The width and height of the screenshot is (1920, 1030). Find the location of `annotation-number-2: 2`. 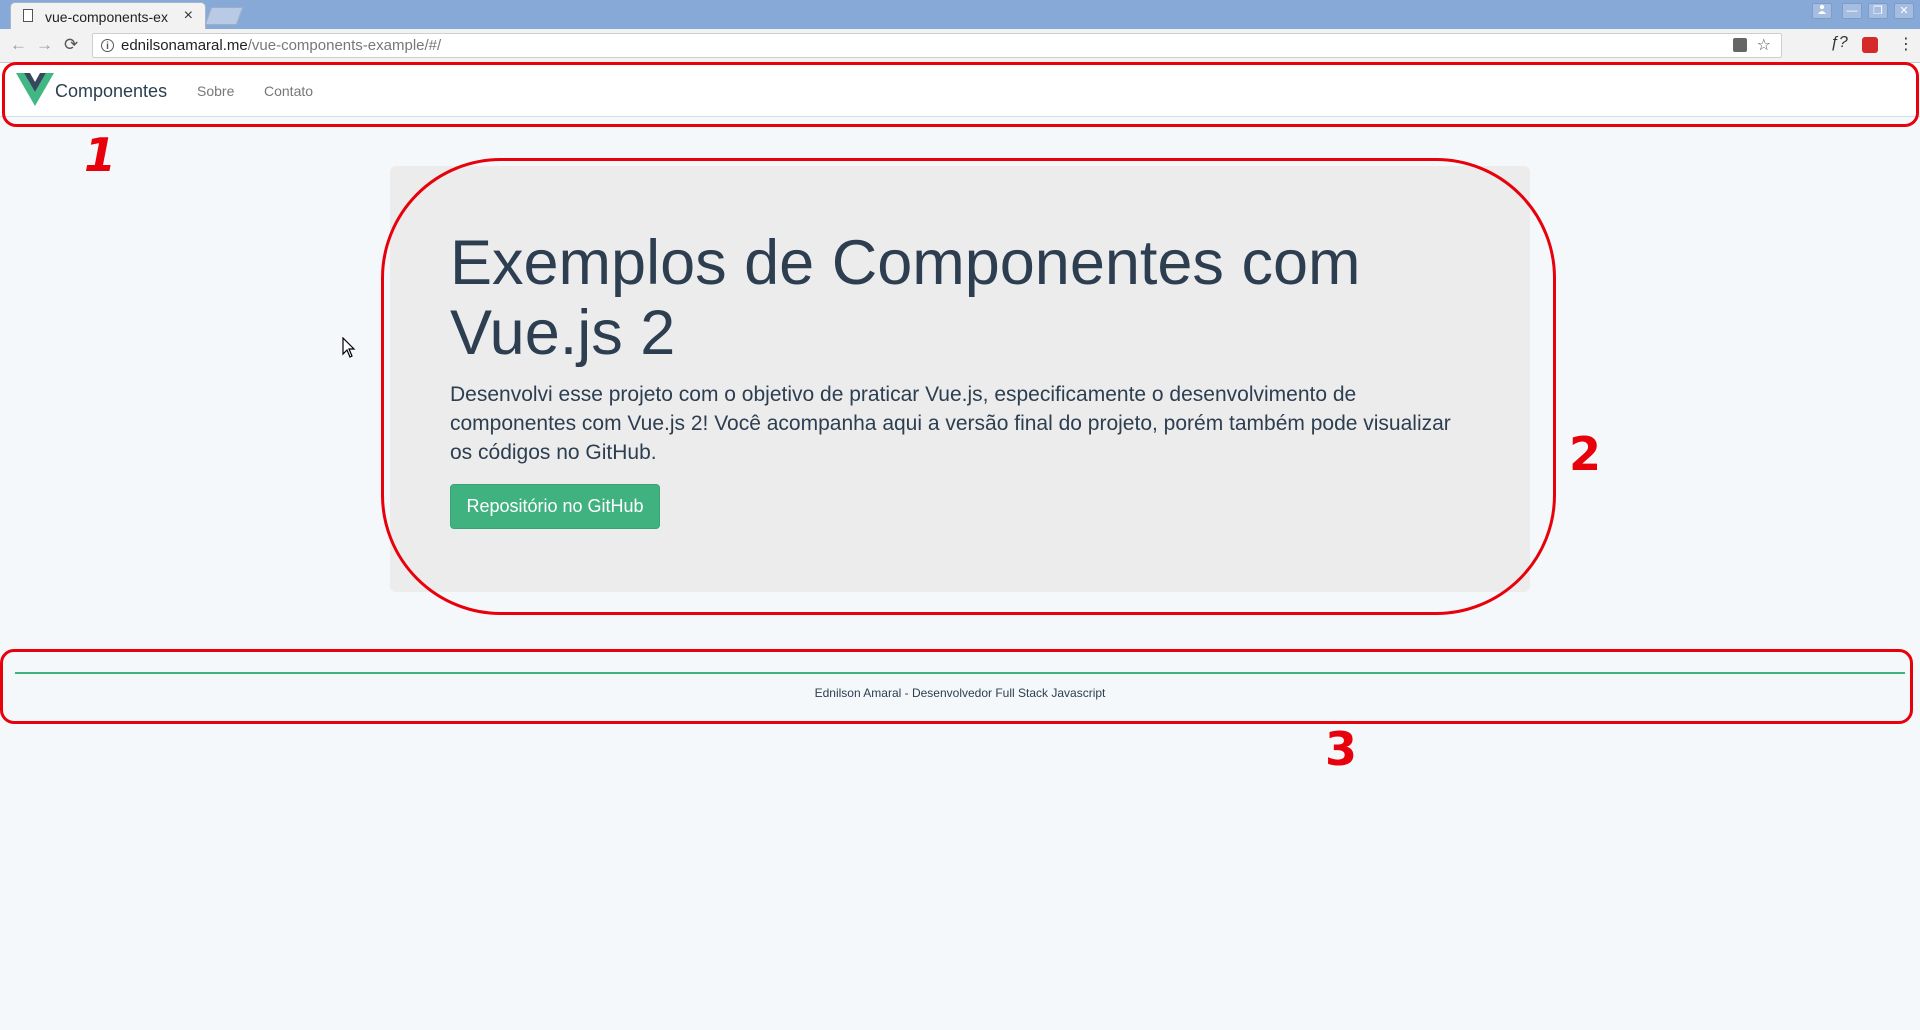

annotation-number-2: 2 is located at coordinates (1585, 454).